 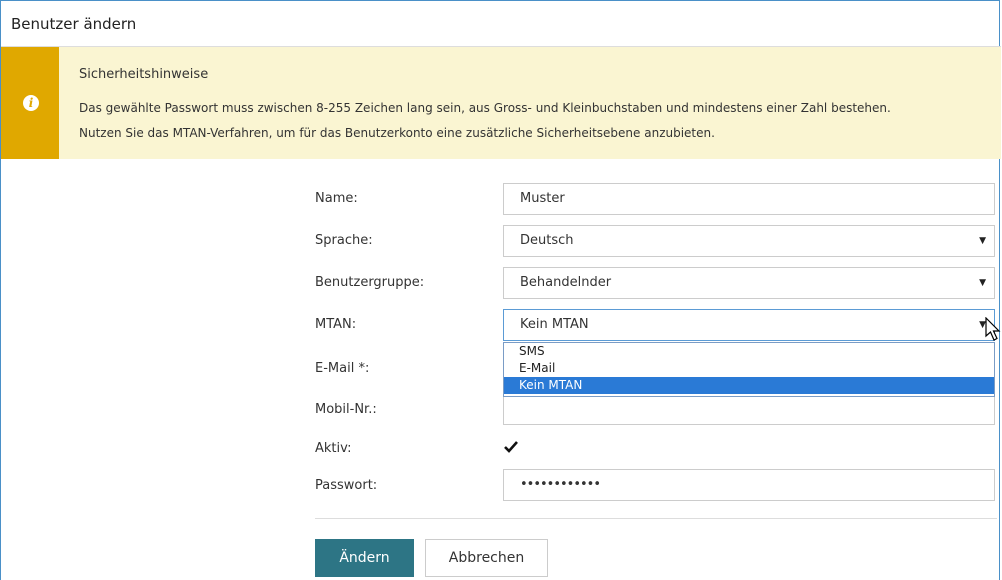 I want to click on name-input: Muster, so click(x=749, y=199).